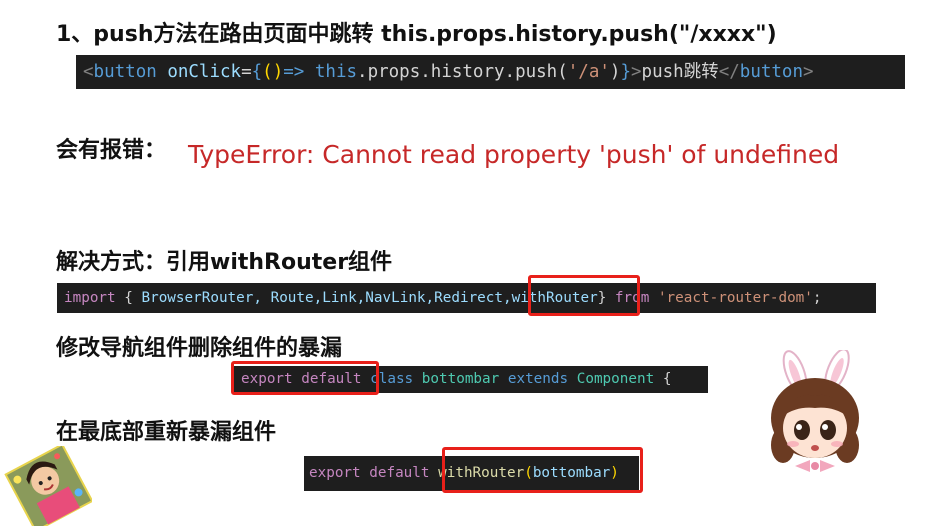 The image size is (946, 531). What do you see at coordinates (542, 470) in the screenshot?
I see `withrouter-export-highlight` at bounding box center [542, 470].